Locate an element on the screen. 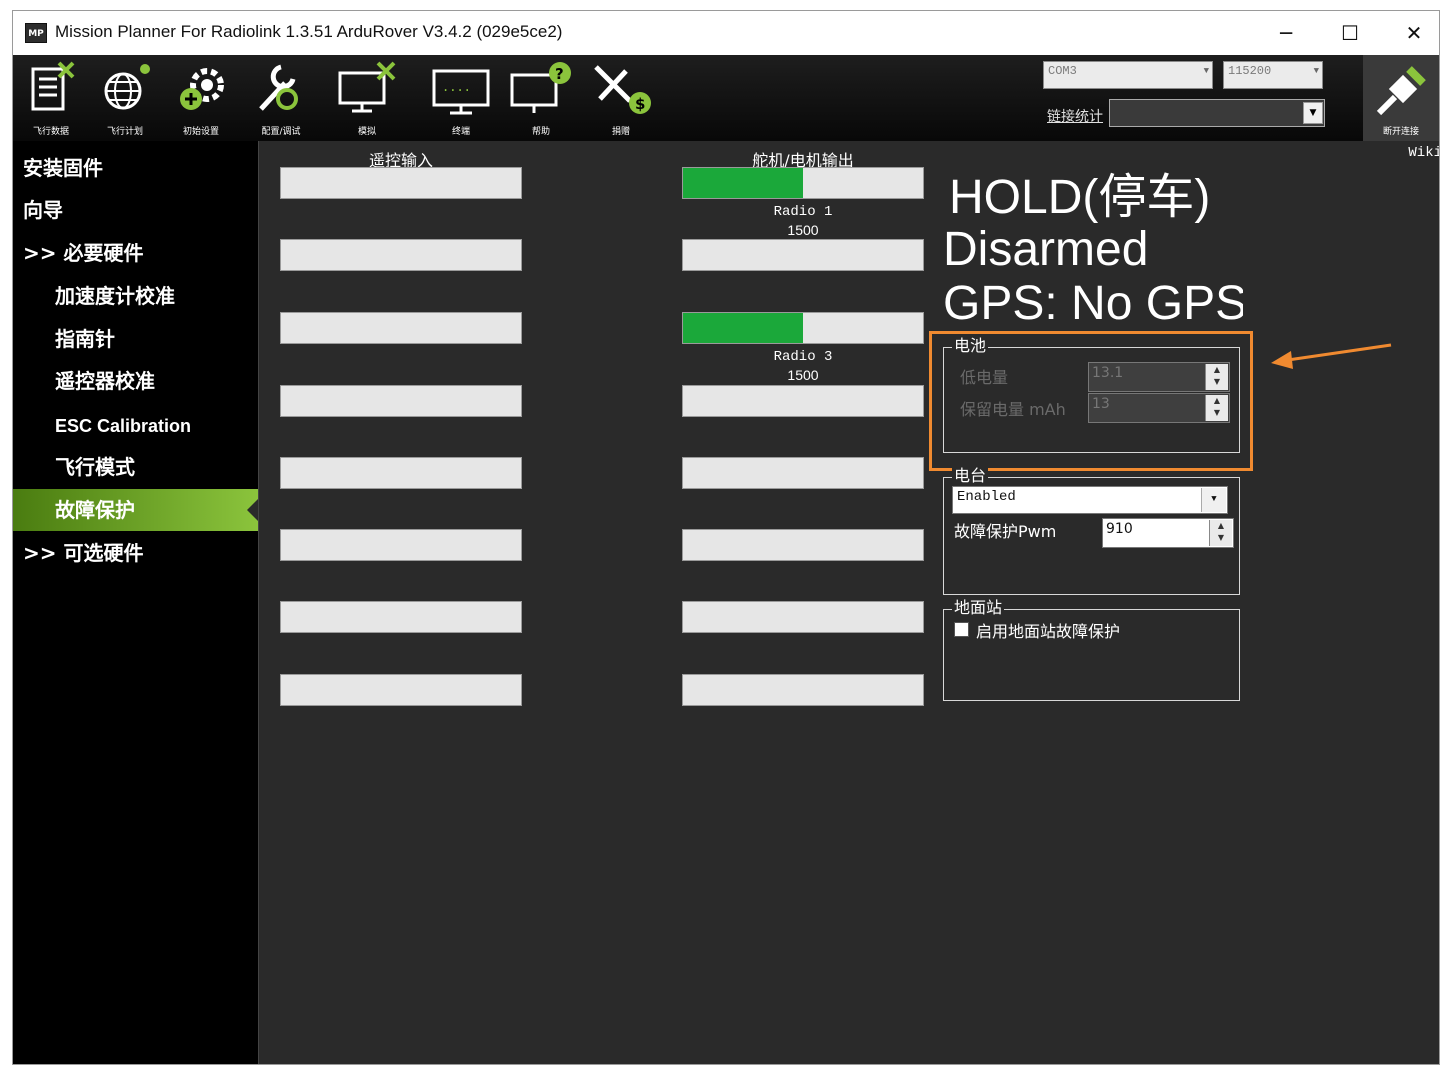 The width and height of the screenshot is (1440, 1065). maximize-button: ☐ is located at coordinates (1350, 33).